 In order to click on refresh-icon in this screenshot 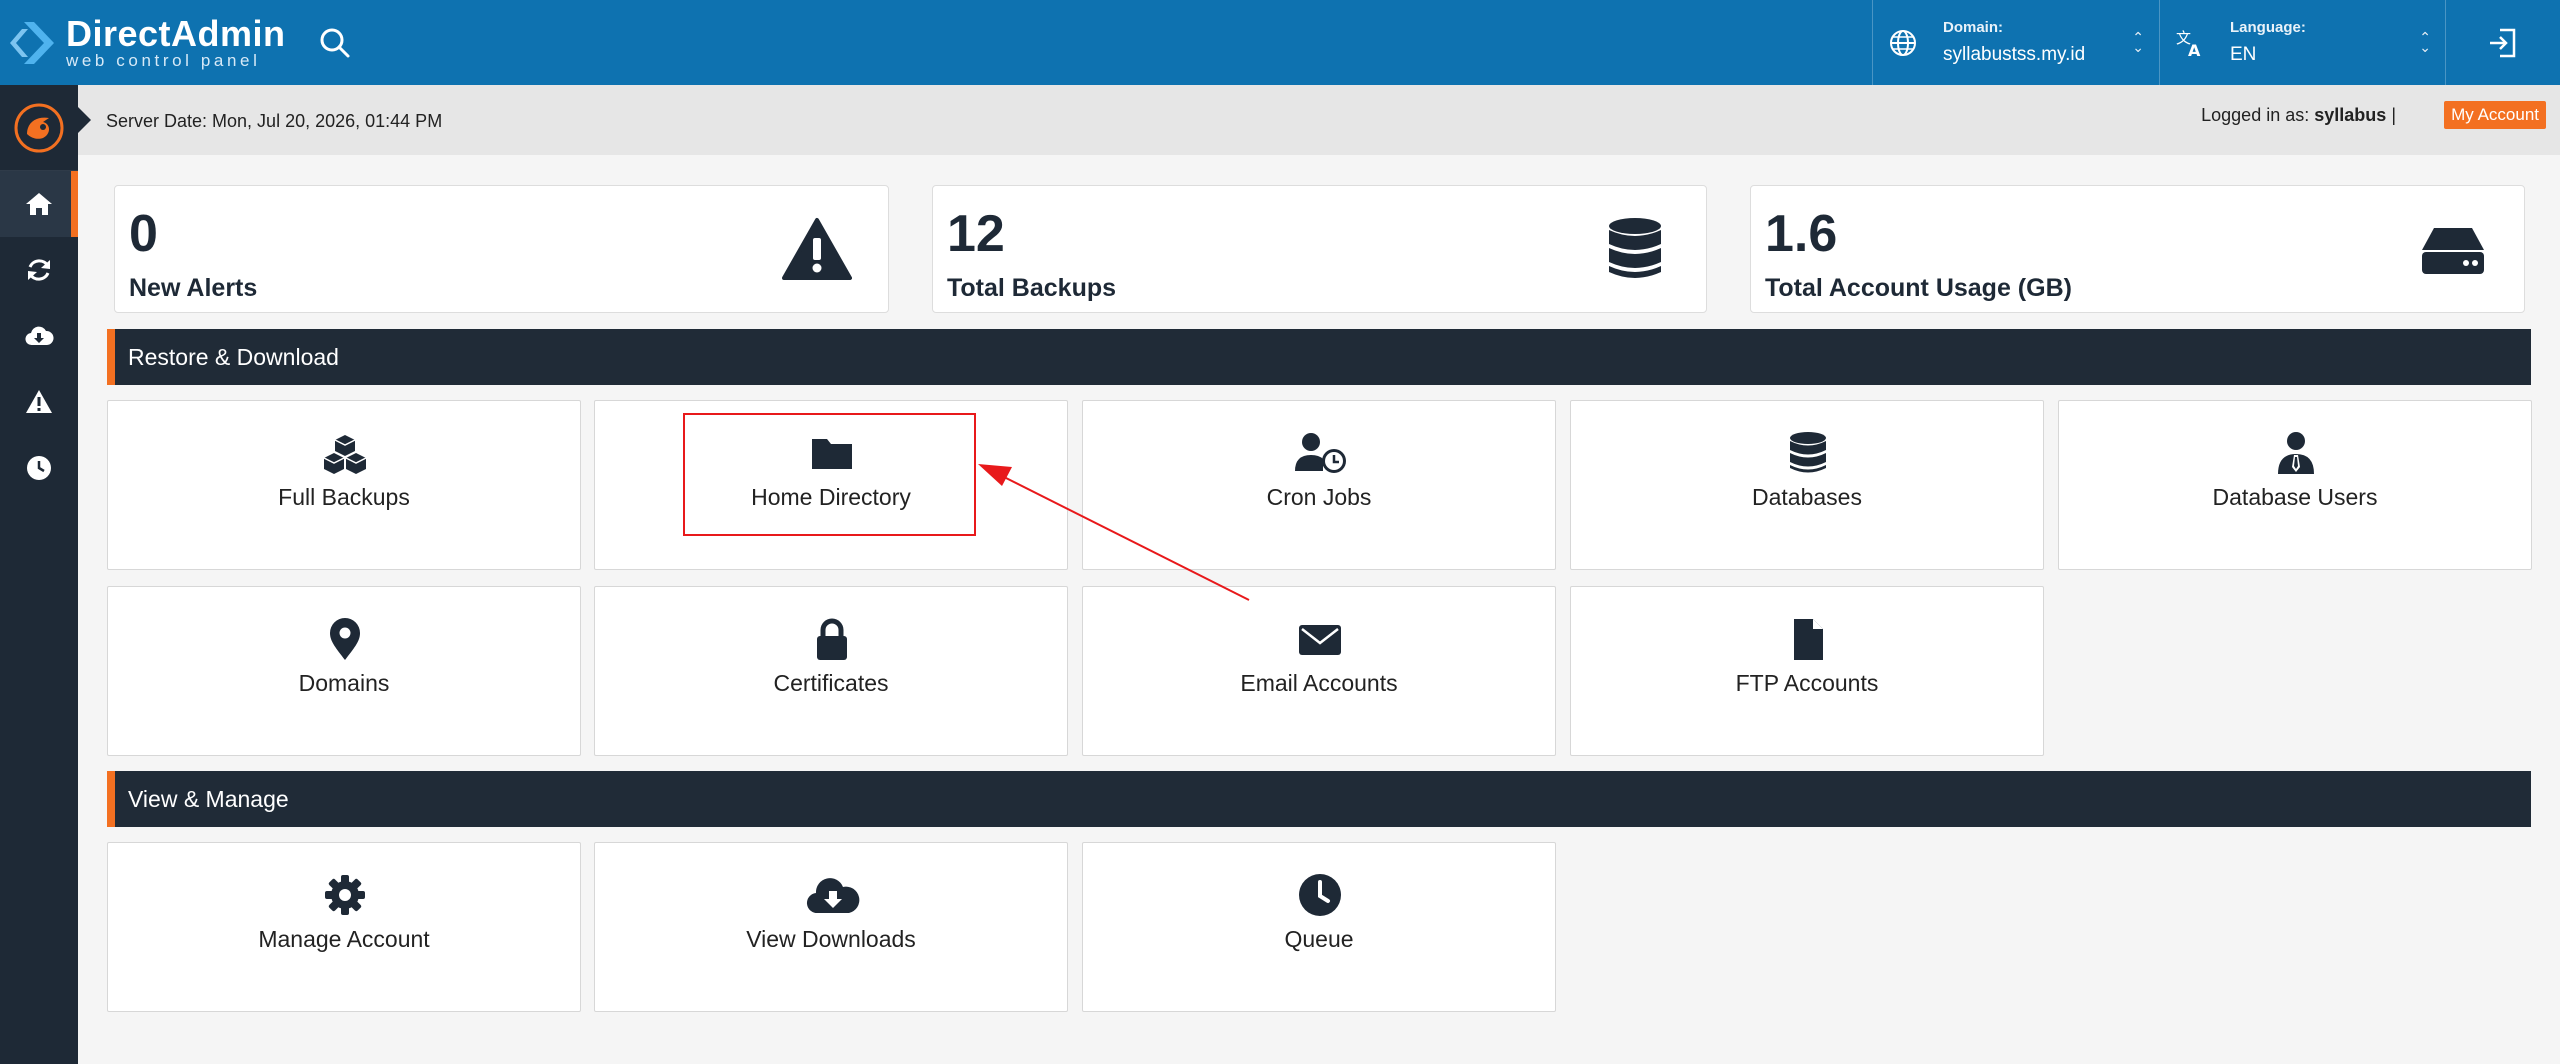, I will do `click(39, 270)`.